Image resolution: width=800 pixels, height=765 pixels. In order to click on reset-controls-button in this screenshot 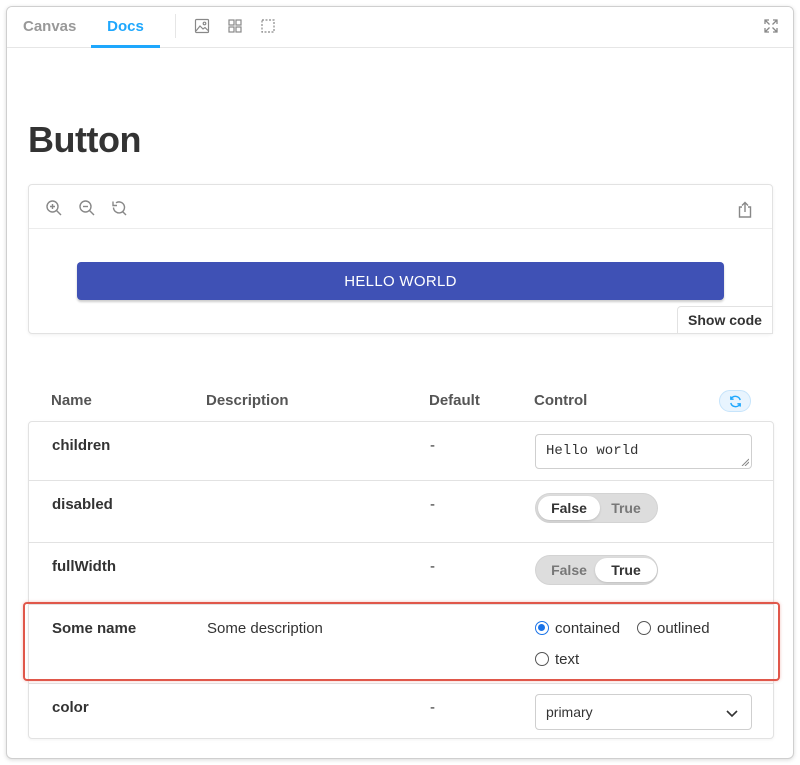, I will do `click(735, 401)`.